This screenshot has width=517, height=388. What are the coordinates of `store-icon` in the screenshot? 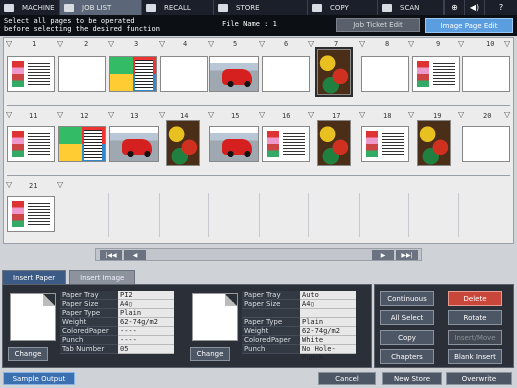 It's located at (223, 7).